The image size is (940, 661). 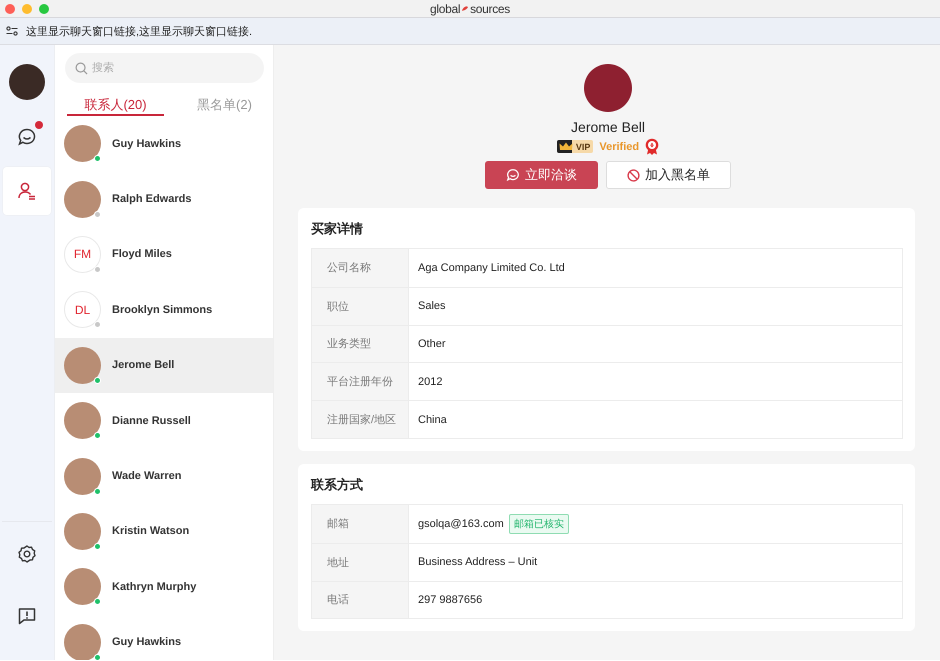 I want to click on search-icon, so click(x=81, y=68).